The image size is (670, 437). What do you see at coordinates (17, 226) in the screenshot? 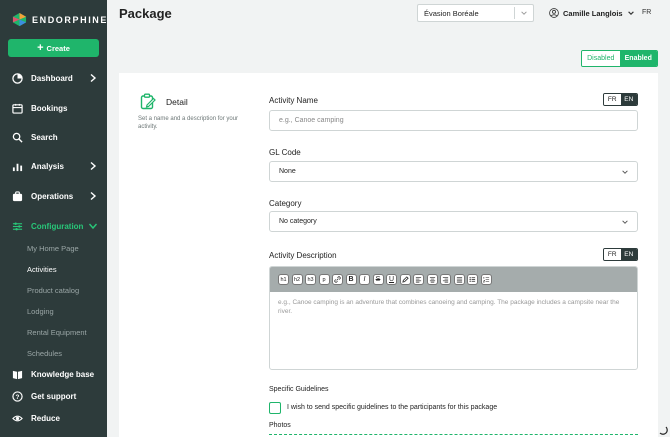
I see `sliders-icon` at bounding box center [17, 226].